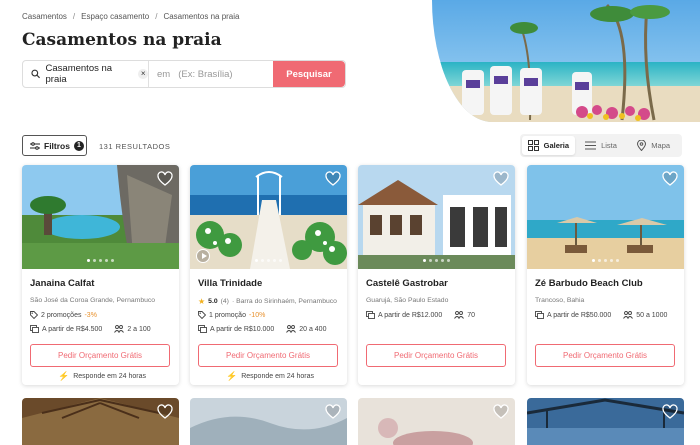  What do you see at coordinates (579, 315) in the screenshot?
I see `venue-price: A partir de R$50.000` at bounding box center [579, 315].